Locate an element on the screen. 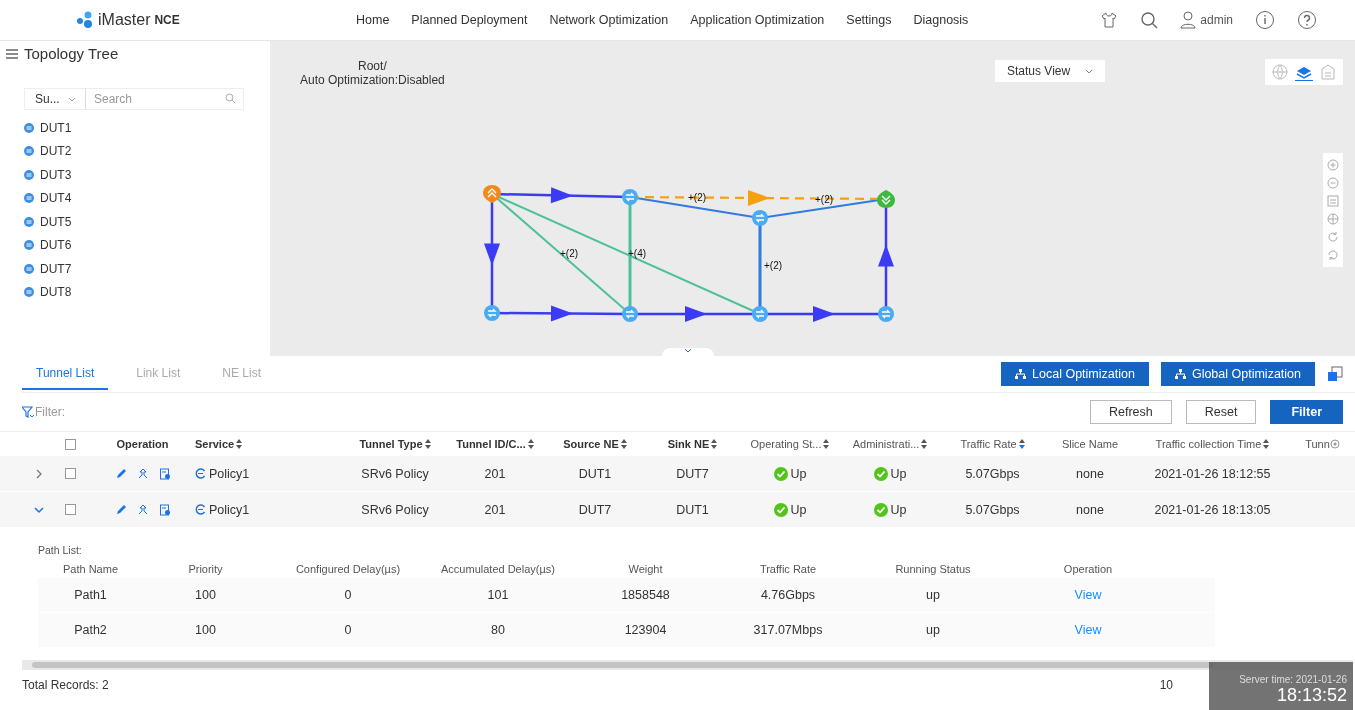 This screenshot has height=710, width=1355. scrollbar is located at coordinates (687, 665).